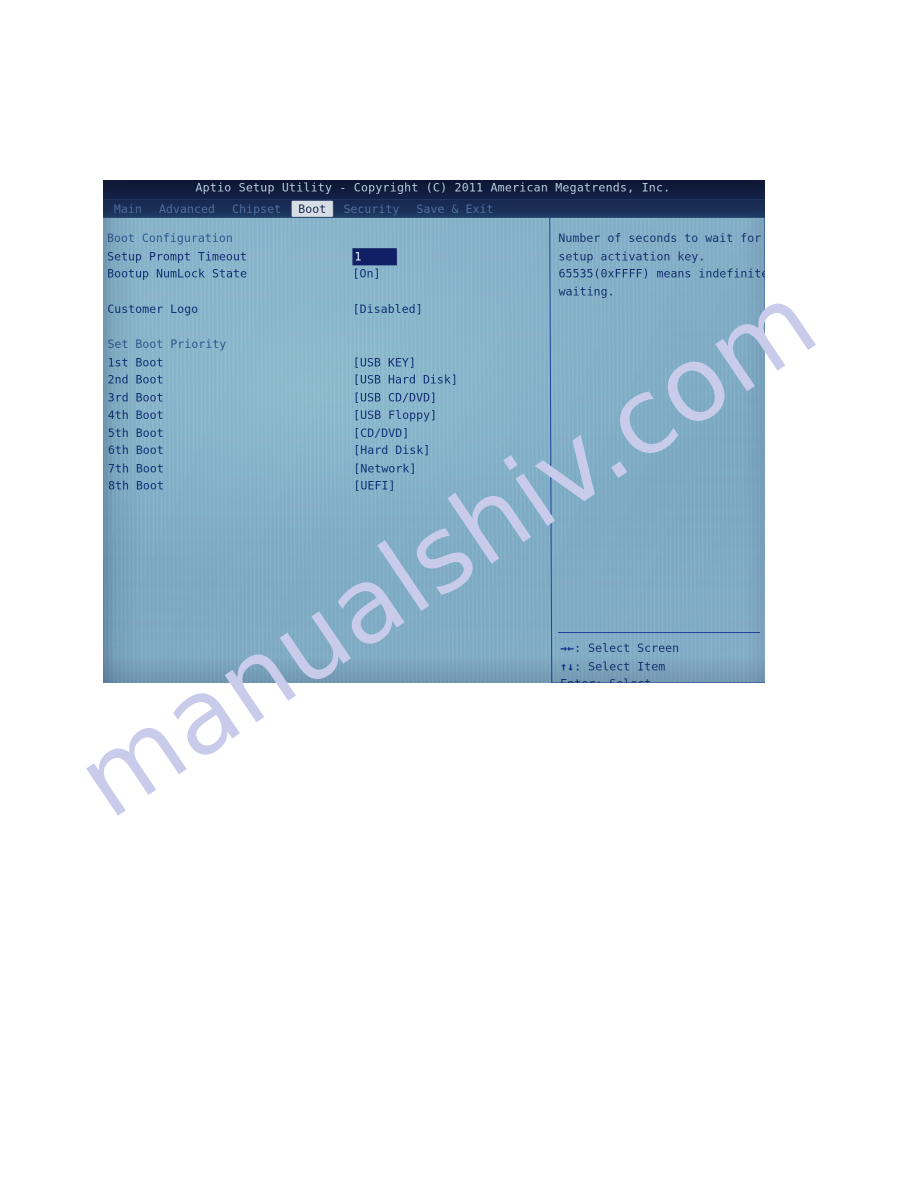 The image size is (918, 1188). What do you see at coordinates (135, 432) in the screenshot?
I see `boot-priority-5-label: 5th Boot` at bounding box center [135, 432].